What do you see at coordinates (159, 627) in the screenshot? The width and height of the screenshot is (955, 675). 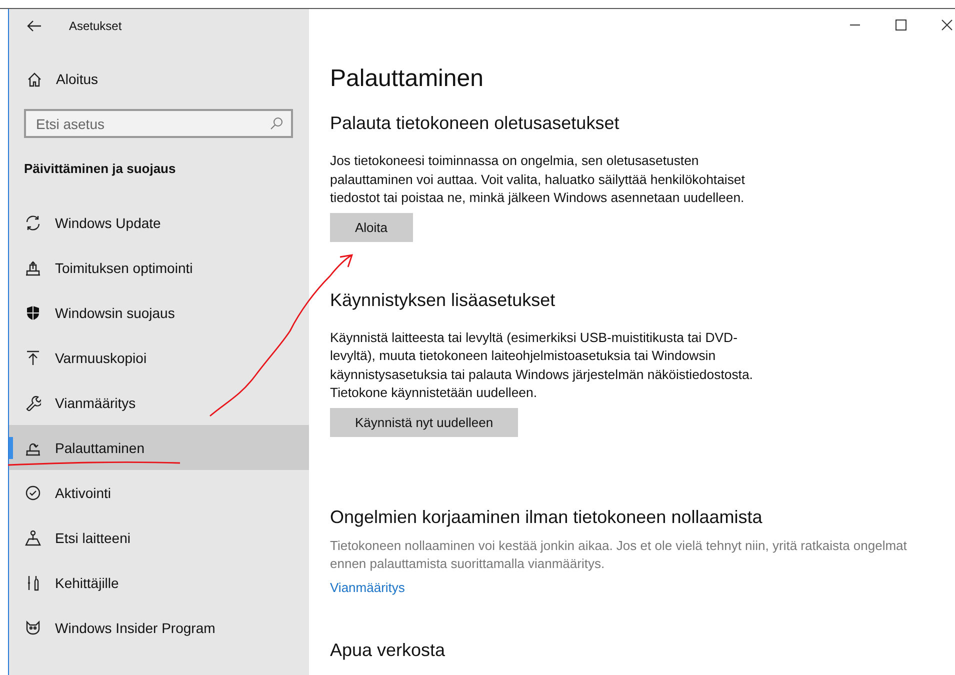 I see `sidebar-item: Windows Insider Program` at bounding box center [159, 627].